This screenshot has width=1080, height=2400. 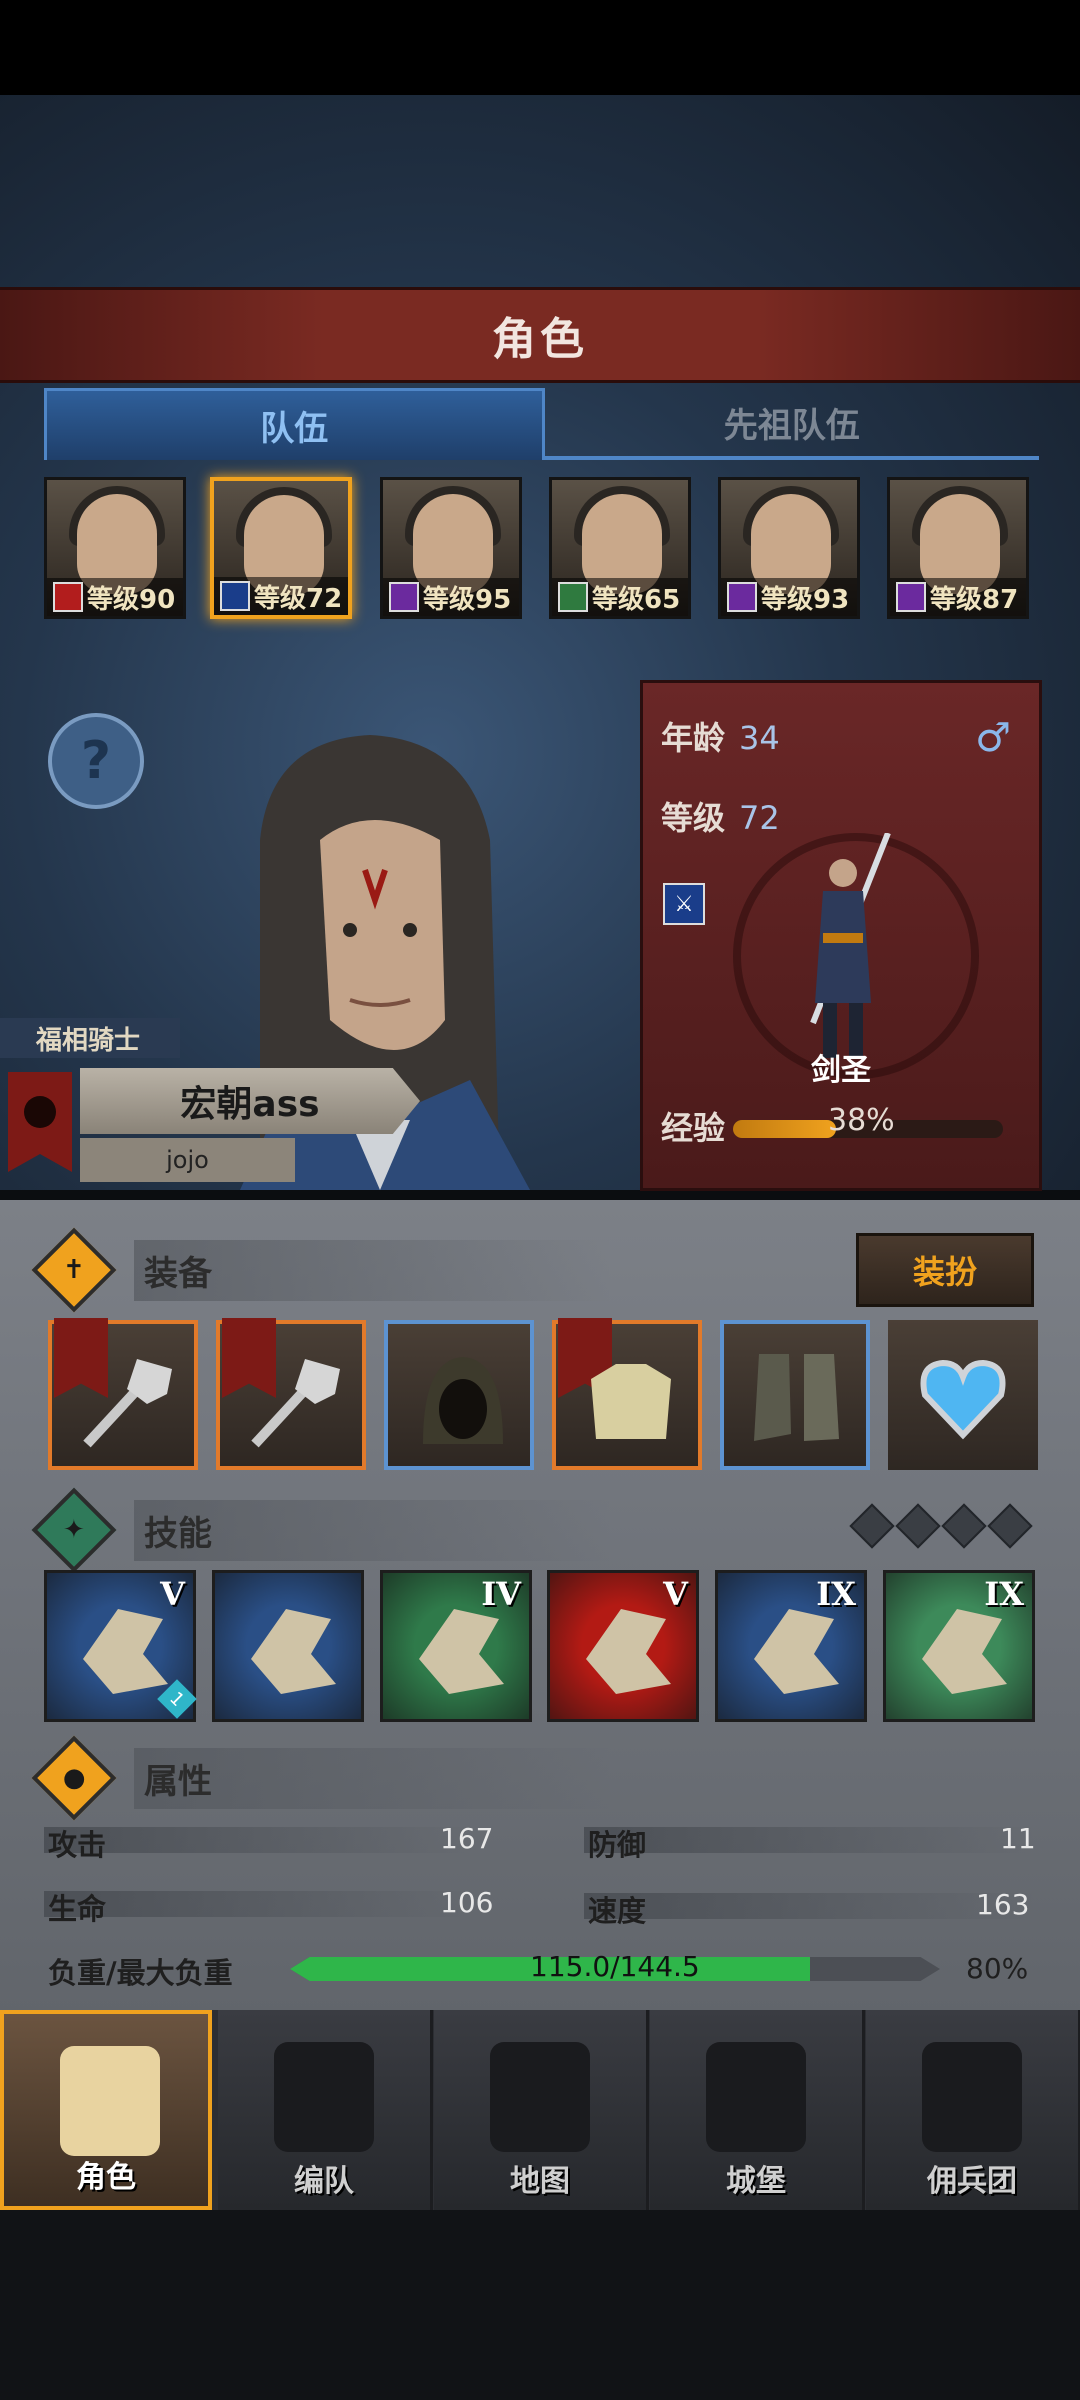 What do you see at coordinates (796, 1397) in the screenshot?
I see `boots-icon` at bounding box center [796, 1397].